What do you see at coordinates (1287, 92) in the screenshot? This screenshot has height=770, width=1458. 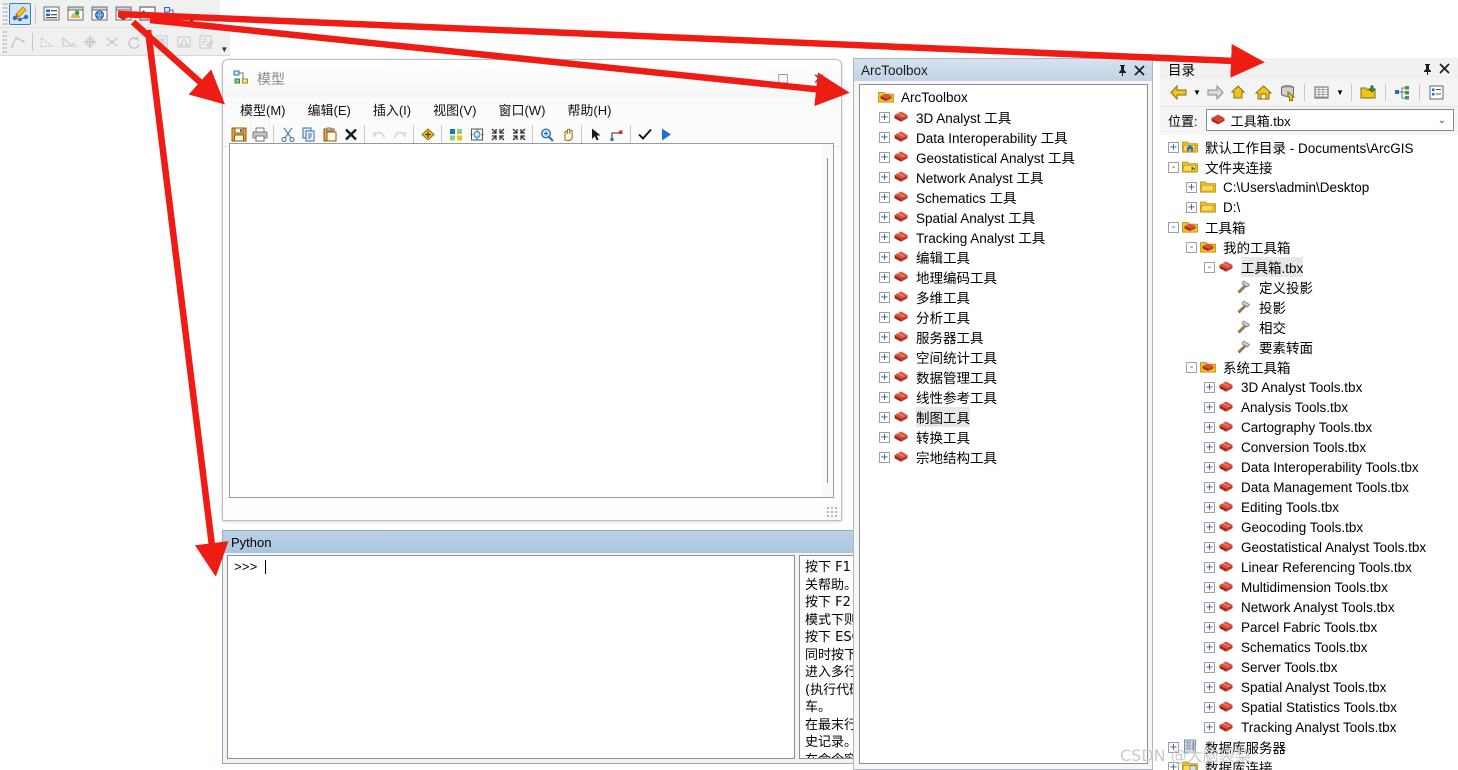 I see `default-geodatabase-button` at bounding box center [1287, 92].